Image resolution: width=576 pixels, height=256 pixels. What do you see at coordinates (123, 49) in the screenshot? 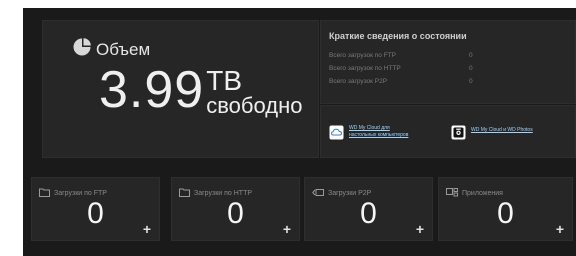
I see `capacity-title-text: Объем` at bounding box center [123, 49].